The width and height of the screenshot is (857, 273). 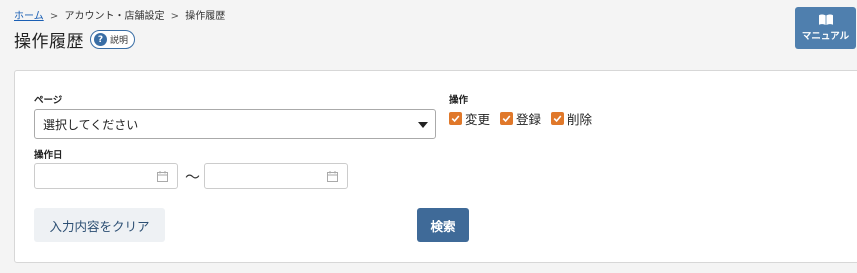 I want to click on breadcrumb-current: 操作履歴, so click(x=205, y=16).